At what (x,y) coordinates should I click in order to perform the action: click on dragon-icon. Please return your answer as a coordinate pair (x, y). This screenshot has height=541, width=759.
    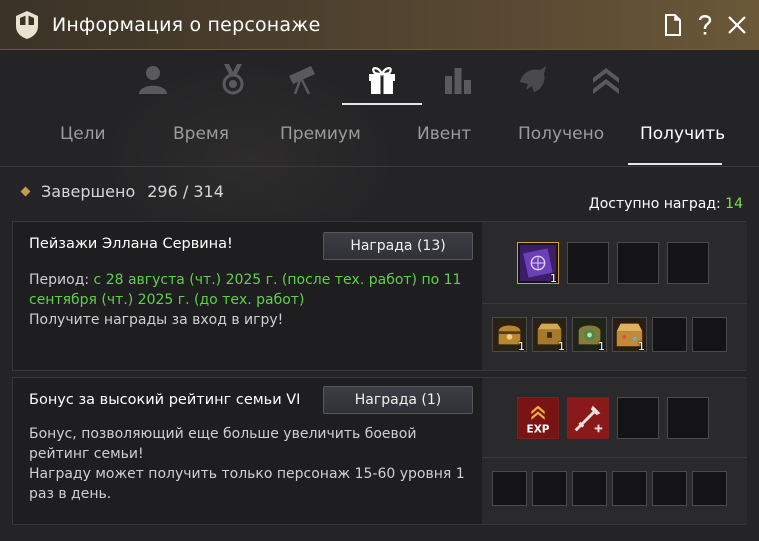
    Looking at the image, I should click on (533, 79).